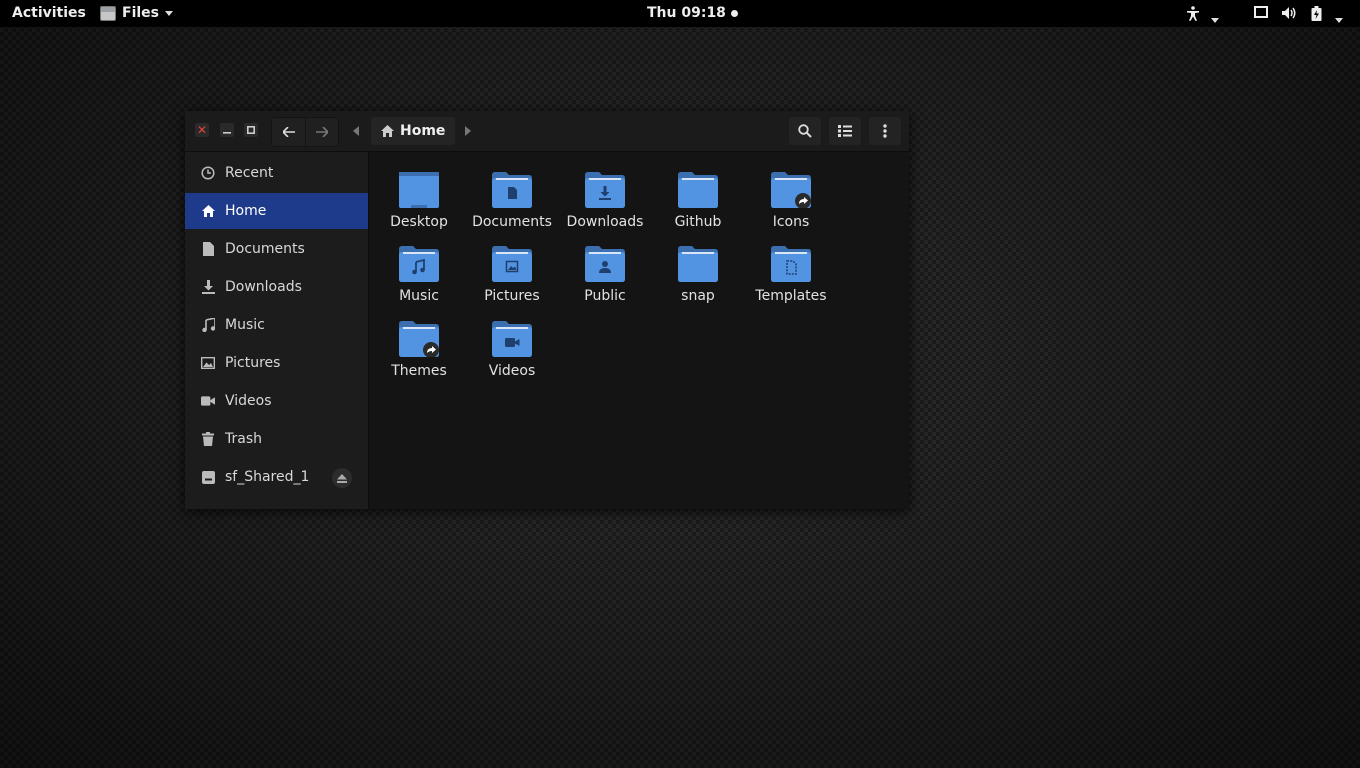 Image resolution: width=1360 pixels, height=768 pixels. I want to click on file-label: Github, so click(698, 222).